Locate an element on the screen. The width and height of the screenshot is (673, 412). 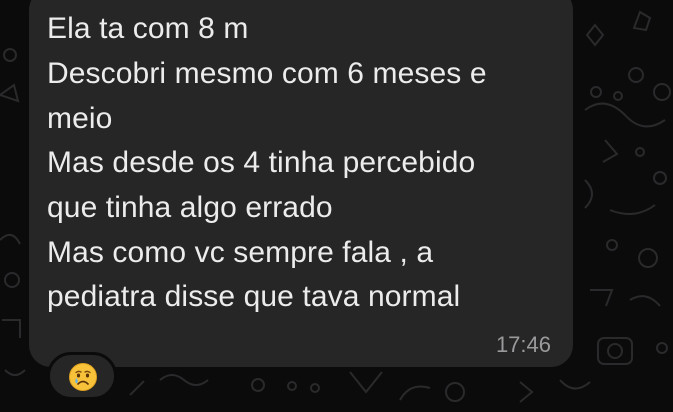
reaction-badge is located at coordinates (82, 376).